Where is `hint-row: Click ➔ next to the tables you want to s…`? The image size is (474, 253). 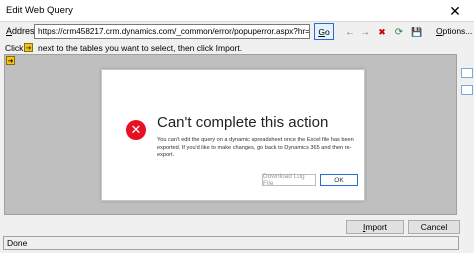
hint-row: Click ➔ next to the tables you want to s… is located at coordinates (237, 48).